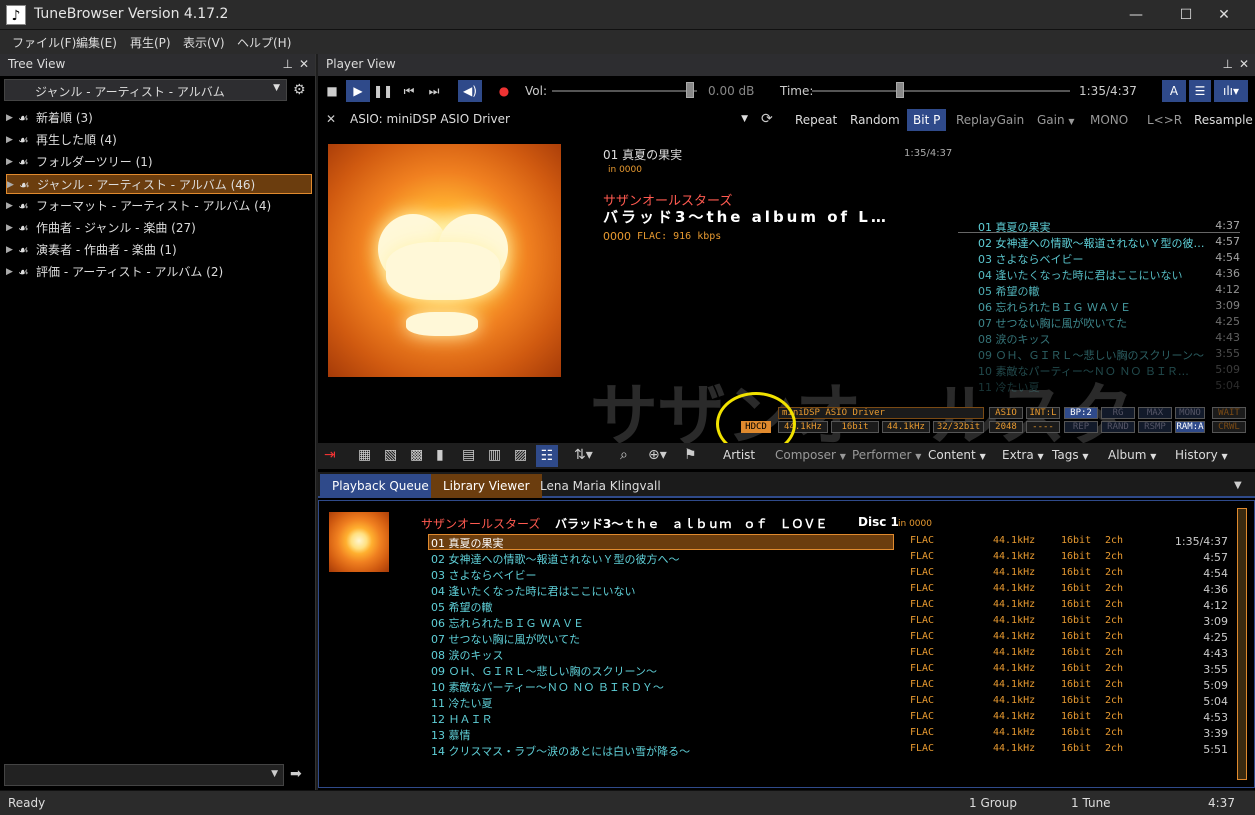 This screenshot has height=815, width=1255. I want to click on view-icon-5: ▤, so click(468, 455).